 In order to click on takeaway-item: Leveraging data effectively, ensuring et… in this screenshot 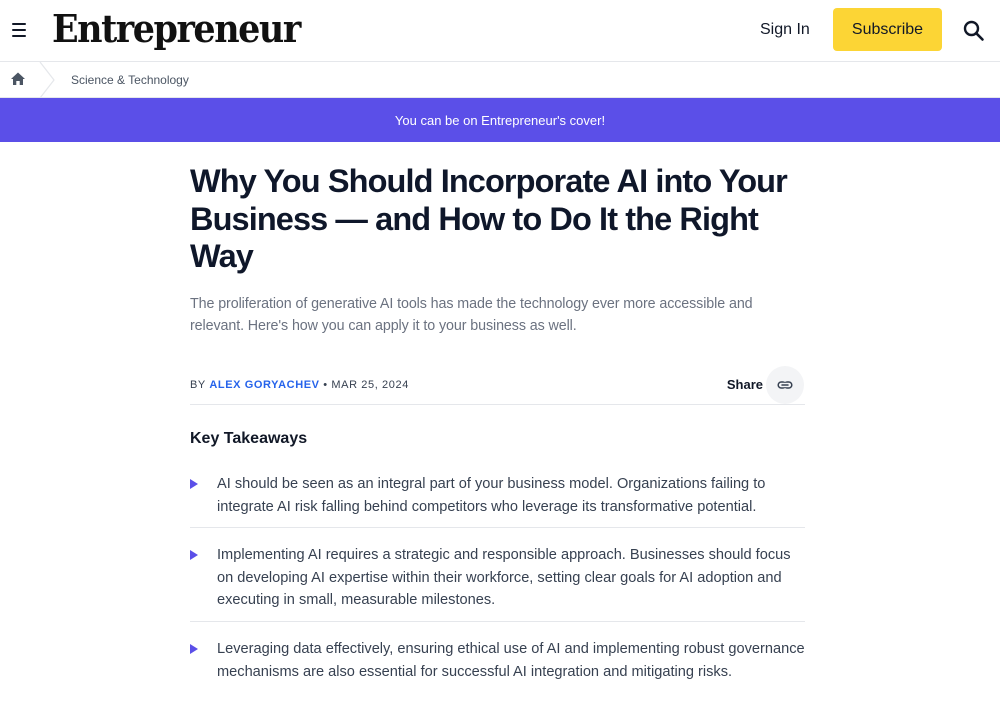, I will do `click(497, 673)`.